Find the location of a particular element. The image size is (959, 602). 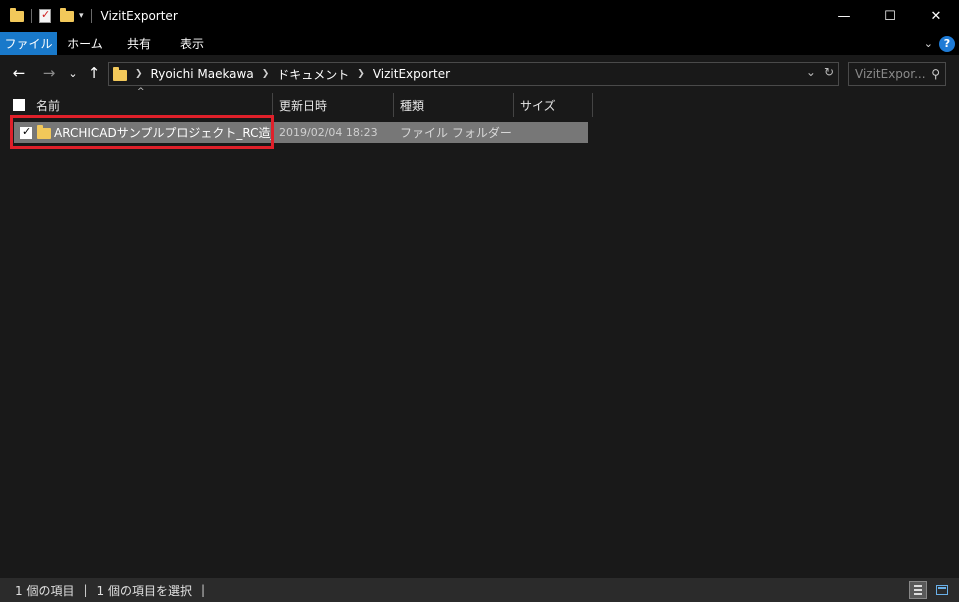

selected-count: 1 個の項目を選択 is located at coordinates (144, 590).